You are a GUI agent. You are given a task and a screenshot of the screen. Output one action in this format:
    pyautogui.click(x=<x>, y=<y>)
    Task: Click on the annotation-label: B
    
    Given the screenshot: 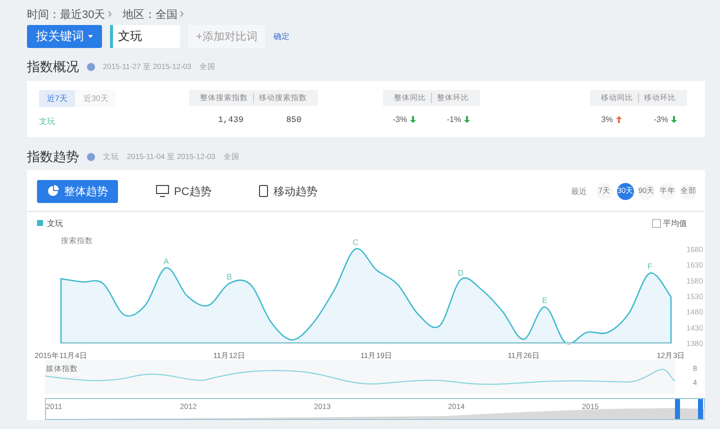 What is the action you would take?
    pyautogui.click(x=229, y=277)
    